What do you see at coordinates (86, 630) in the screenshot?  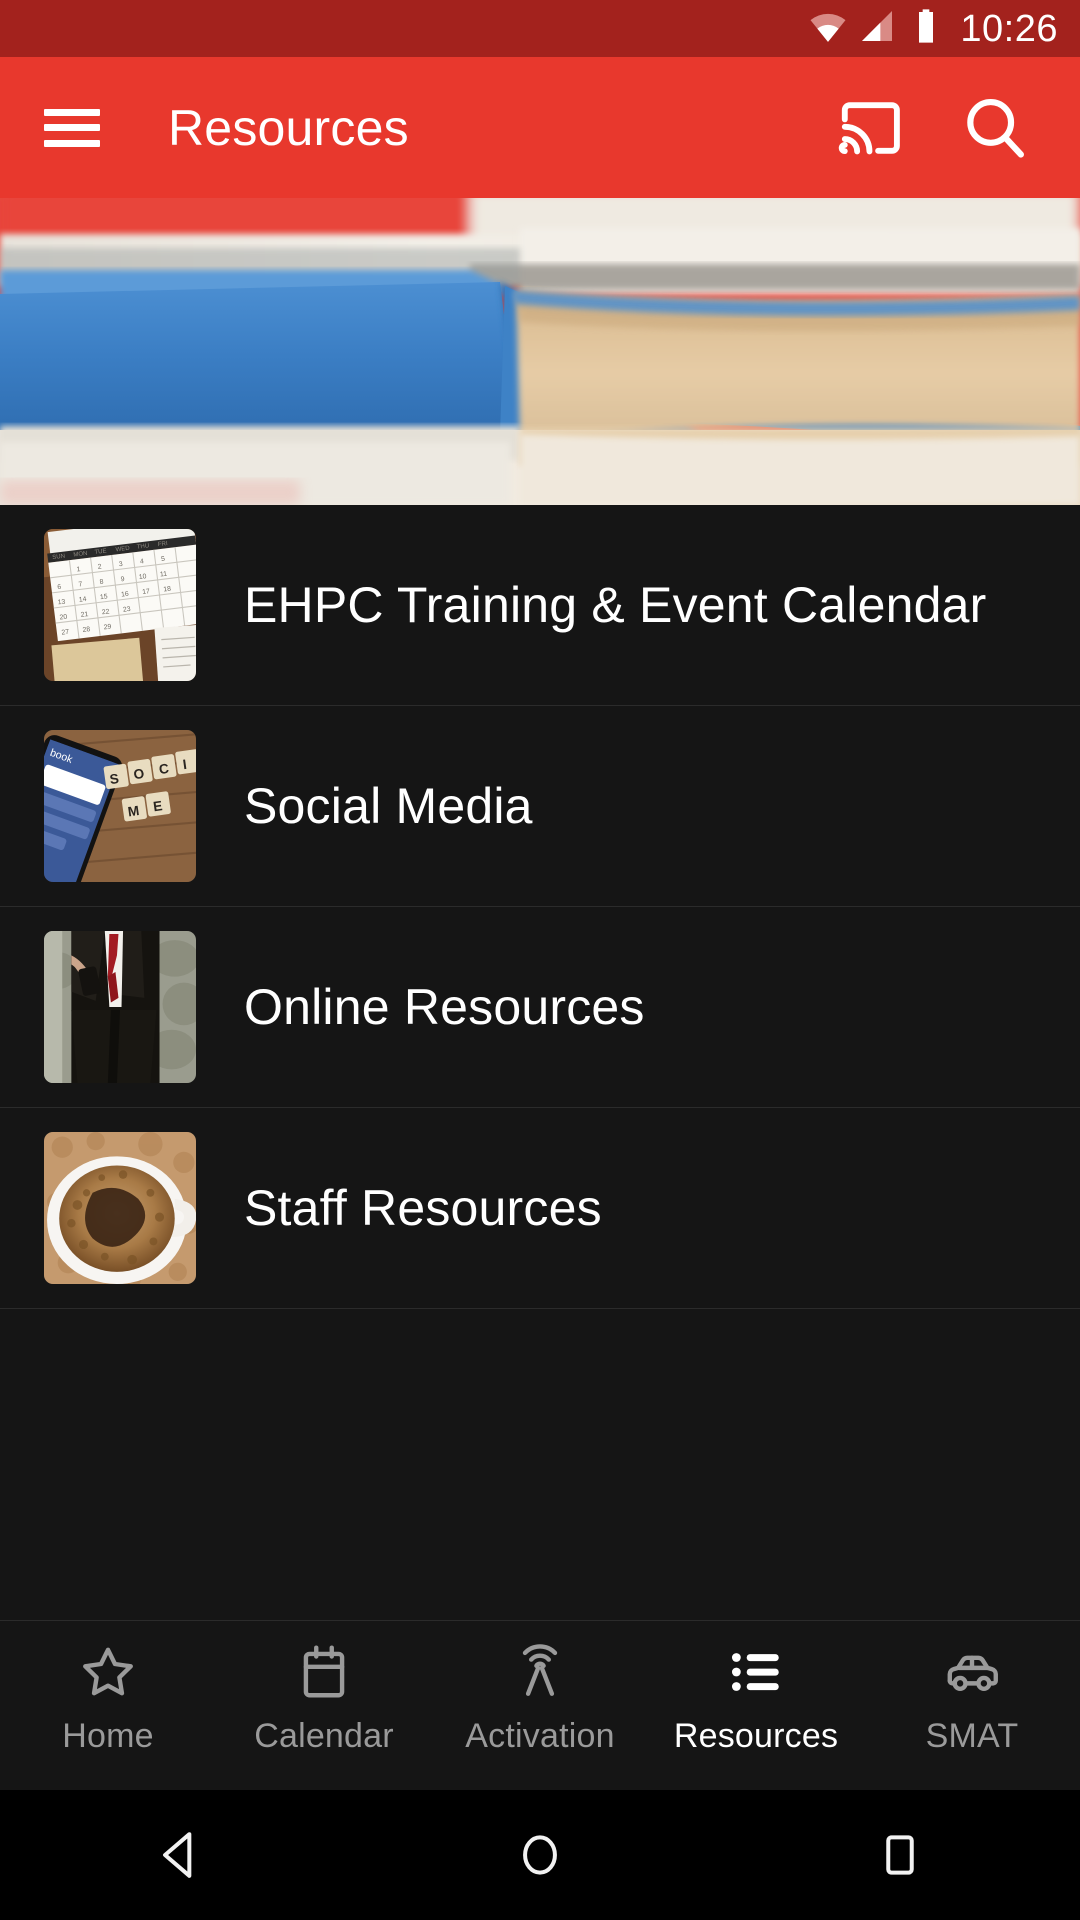 I see `svg-text: 28` at bounding box center [86, 630].